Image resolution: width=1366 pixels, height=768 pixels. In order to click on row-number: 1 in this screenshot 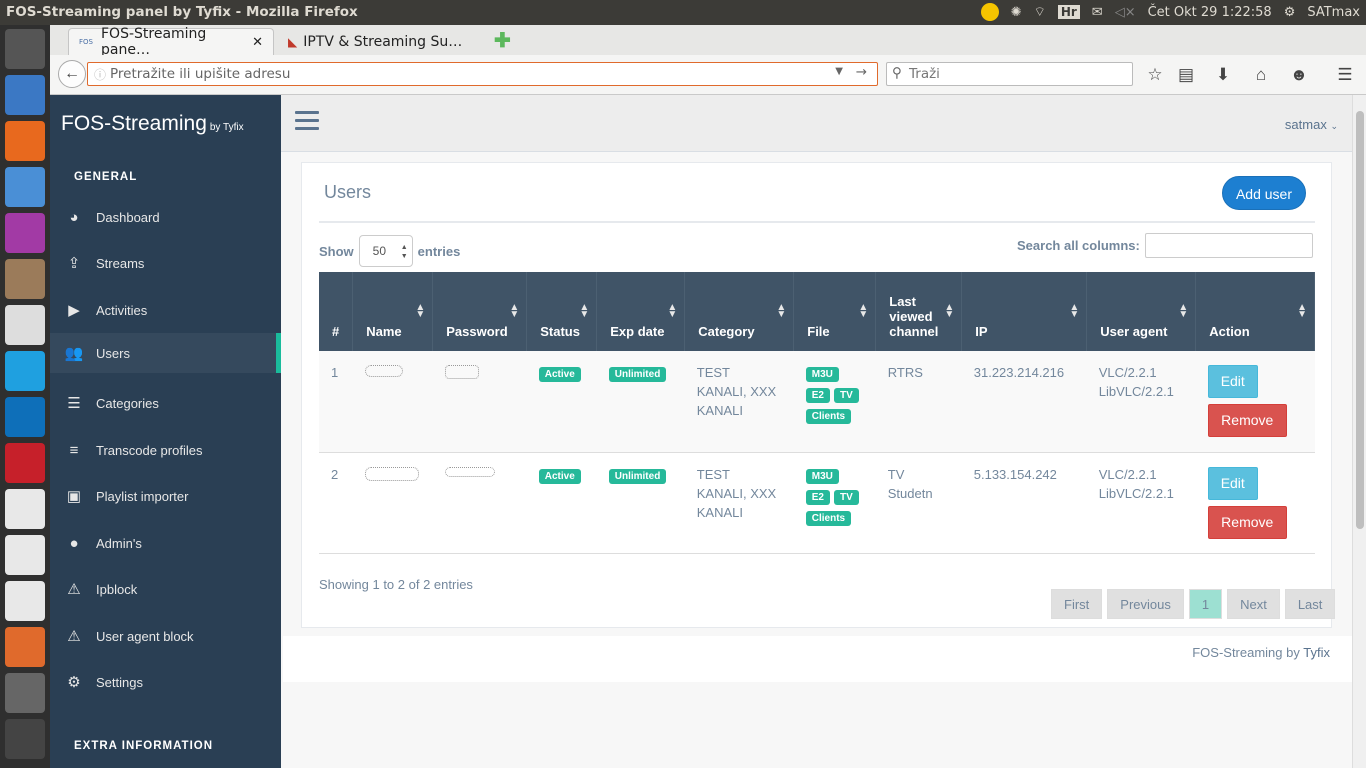, I will do `click(336, 402)`.